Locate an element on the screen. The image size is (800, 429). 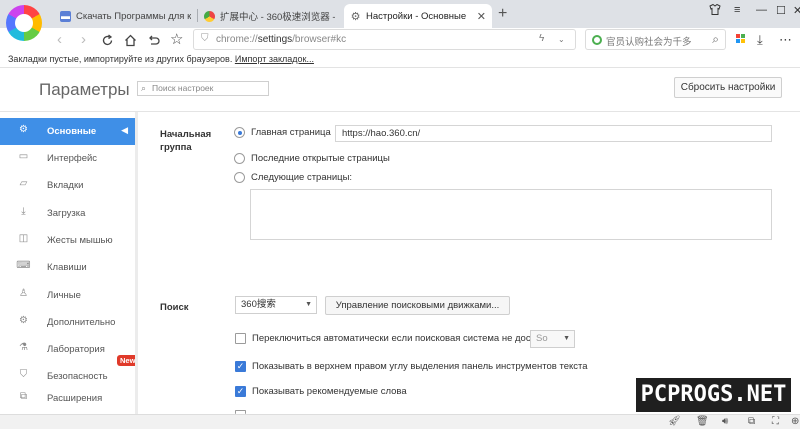
startup-homepage-radio is located at coordinates (239, 132).